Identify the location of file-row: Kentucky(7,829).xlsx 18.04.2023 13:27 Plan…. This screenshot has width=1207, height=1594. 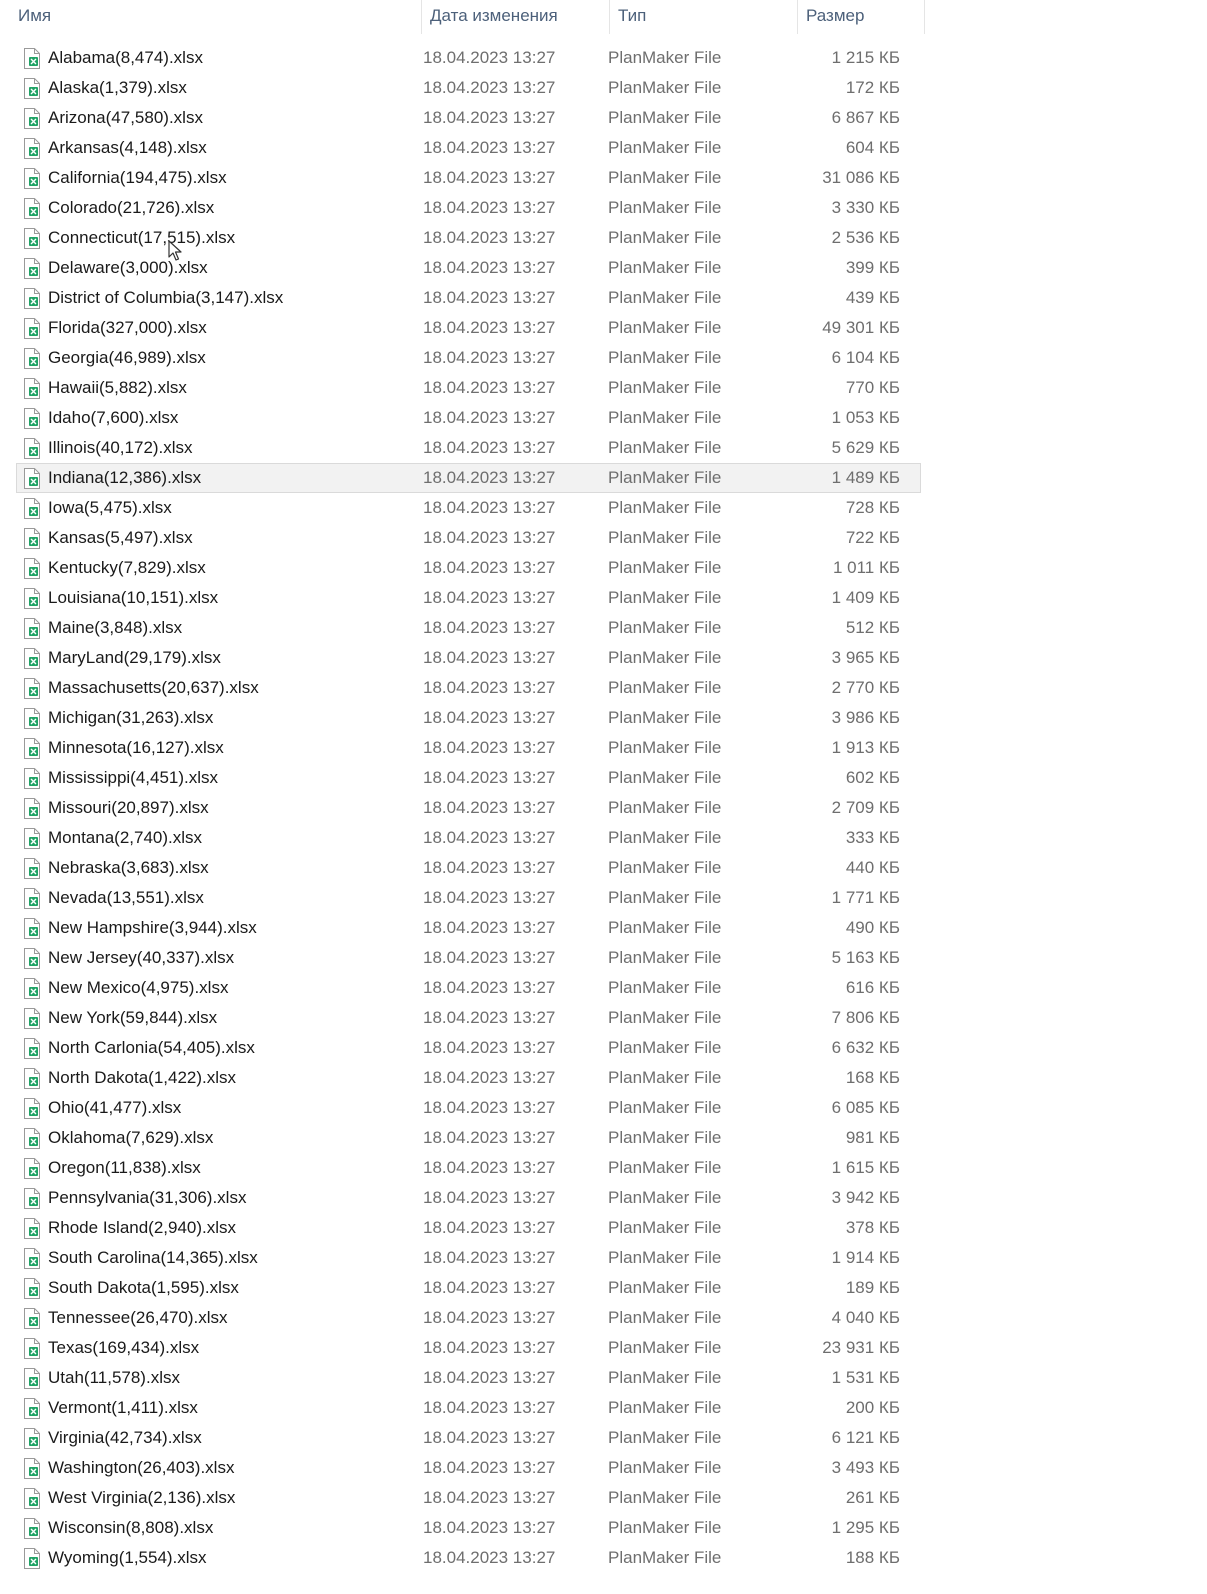
(468, 568).